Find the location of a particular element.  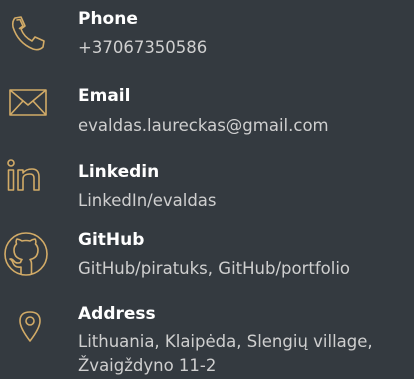

phone-icon is located at coordinates (28, 34).